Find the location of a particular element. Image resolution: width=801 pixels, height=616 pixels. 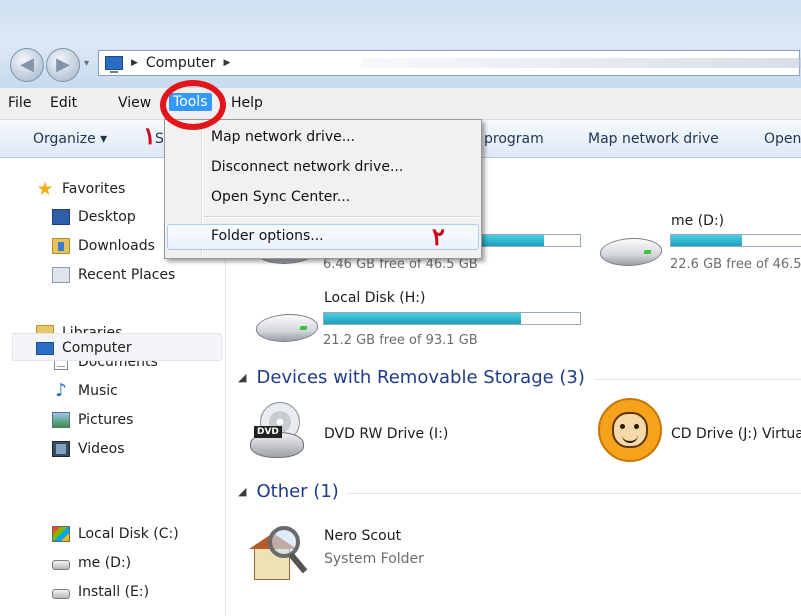

nav-computer-label: Computer is located at coordinates (97, 348).